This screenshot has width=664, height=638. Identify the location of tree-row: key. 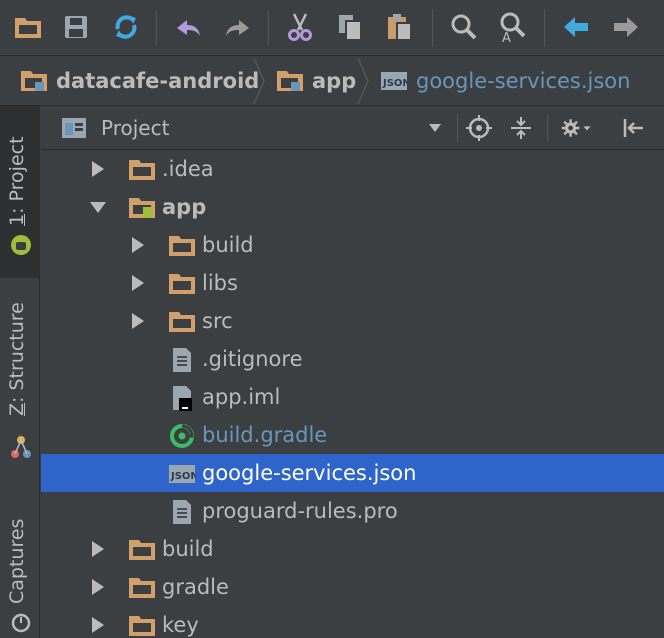
(352, 622).